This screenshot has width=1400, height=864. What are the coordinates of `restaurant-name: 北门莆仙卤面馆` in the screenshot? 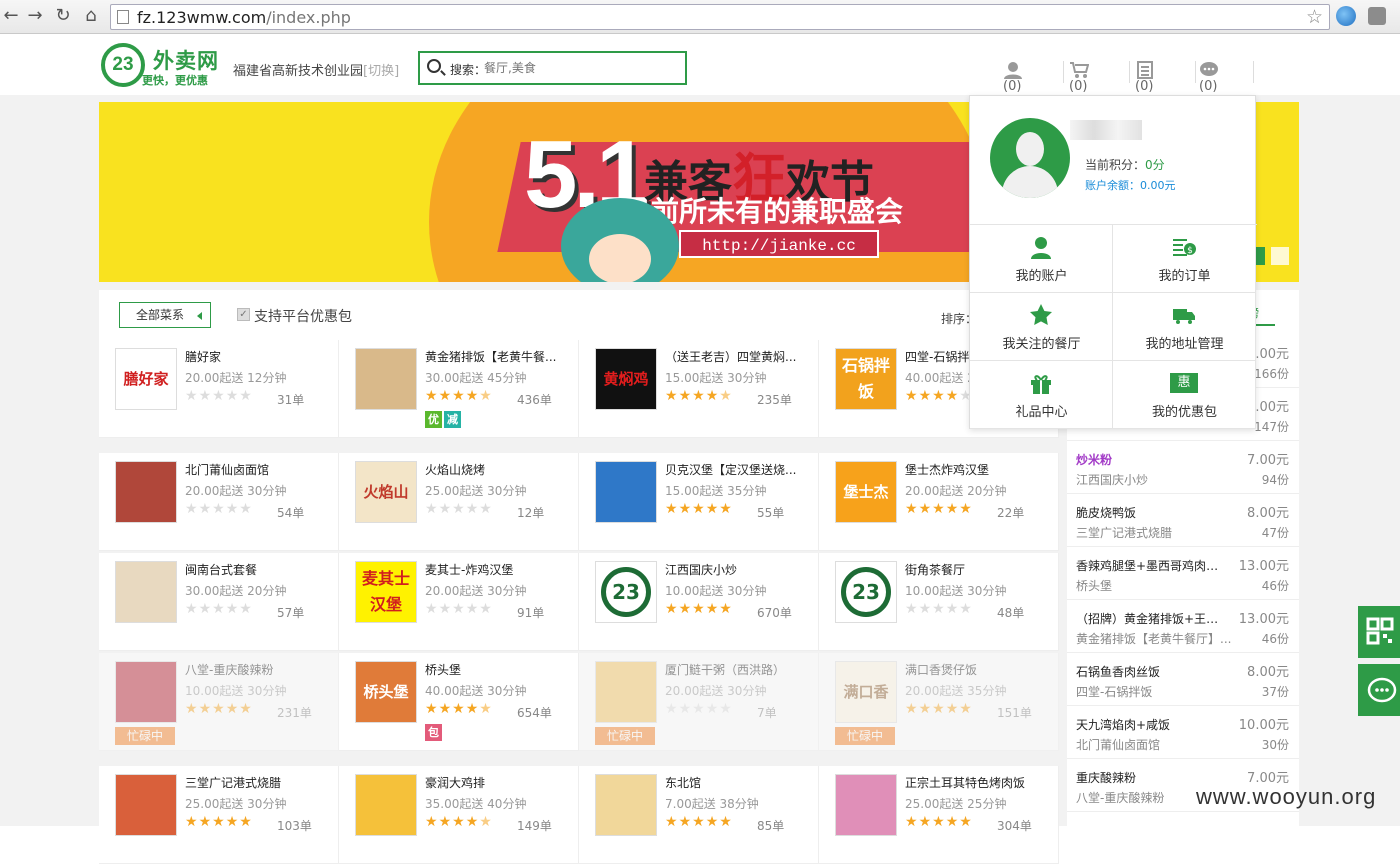 It's located at (258, 469).